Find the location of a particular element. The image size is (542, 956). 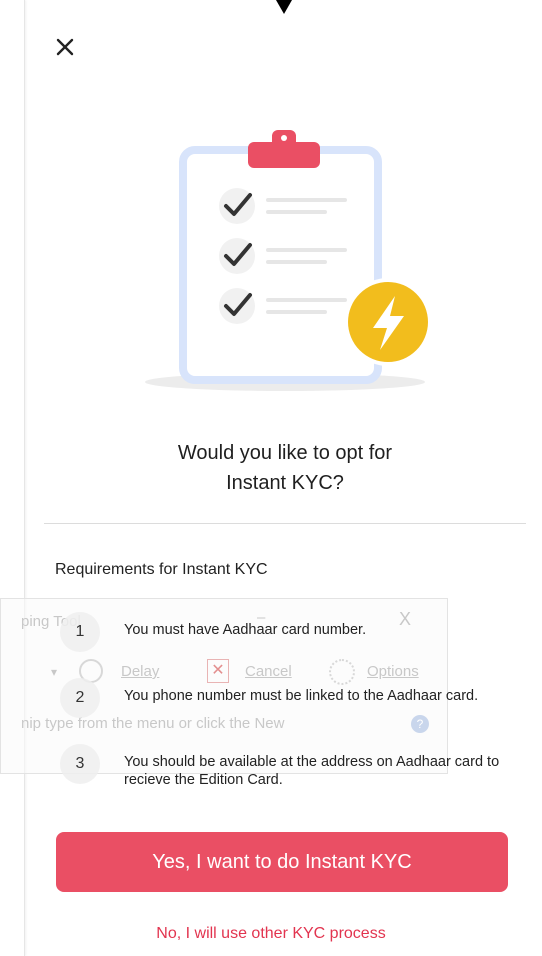

divider is located at coordinates (285, 523).